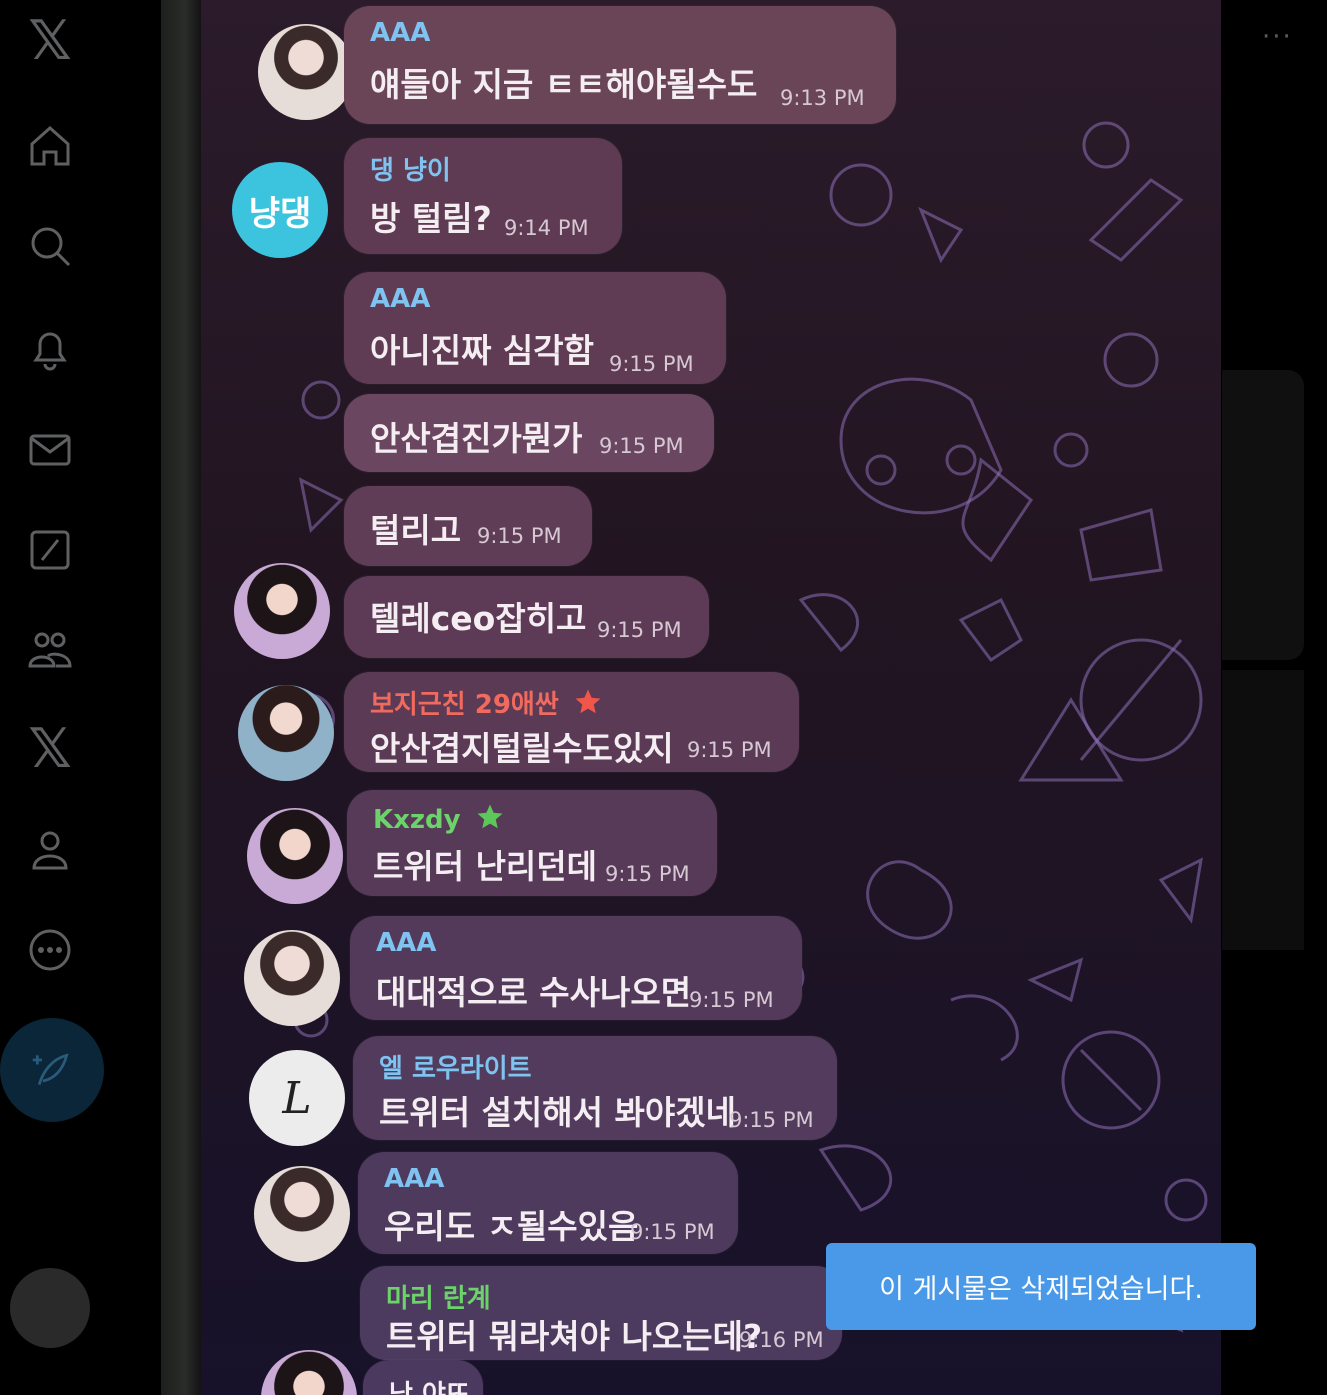 This screenshot has width=1327, height=1395. What do you see at coordinates (50, 146) in the screenshot?
I see `home-icon` at bounding box center [50, 146].